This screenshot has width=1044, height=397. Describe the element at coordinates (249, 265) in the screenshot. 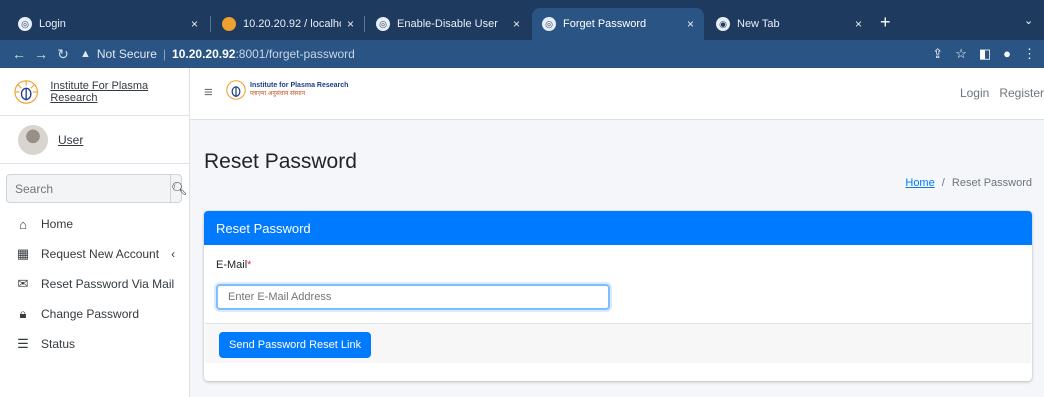

I see `required-mark: *` at that location.